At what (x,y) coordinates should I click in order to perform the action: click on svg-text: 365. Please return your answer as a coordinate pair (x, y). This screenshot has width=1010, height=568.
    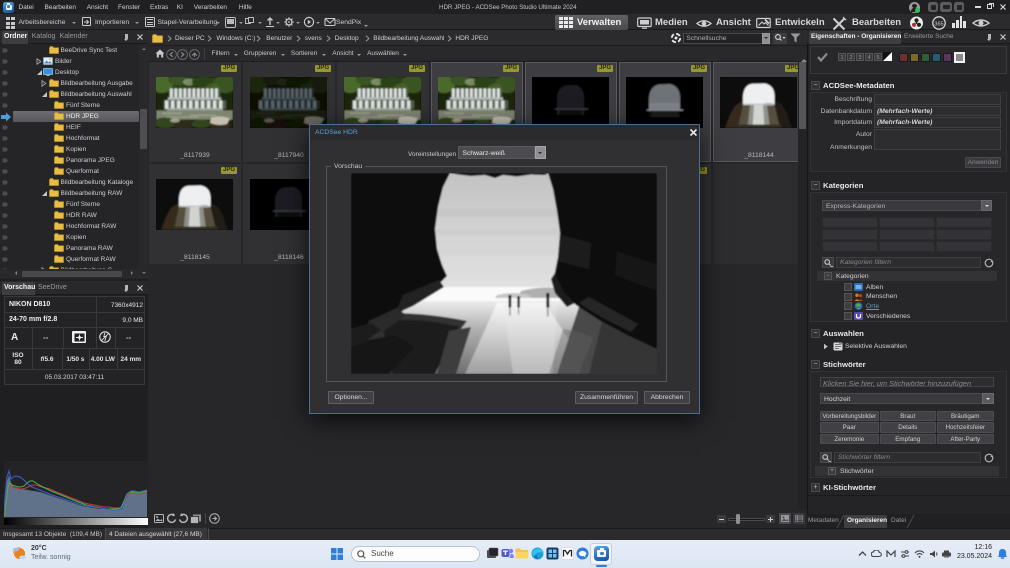
    Looking at the image, I should click on (938, 24).